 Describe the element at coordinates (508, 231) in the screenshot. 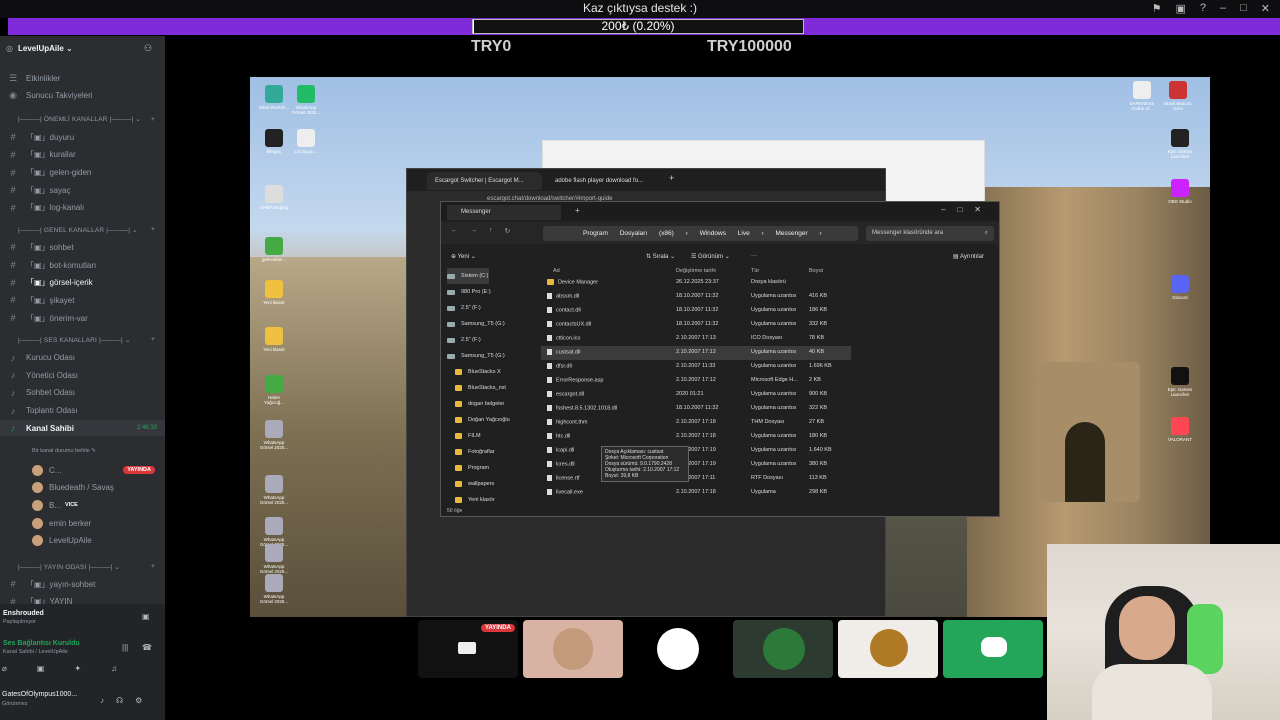

I see `refresh-icon: ↻` at that location.